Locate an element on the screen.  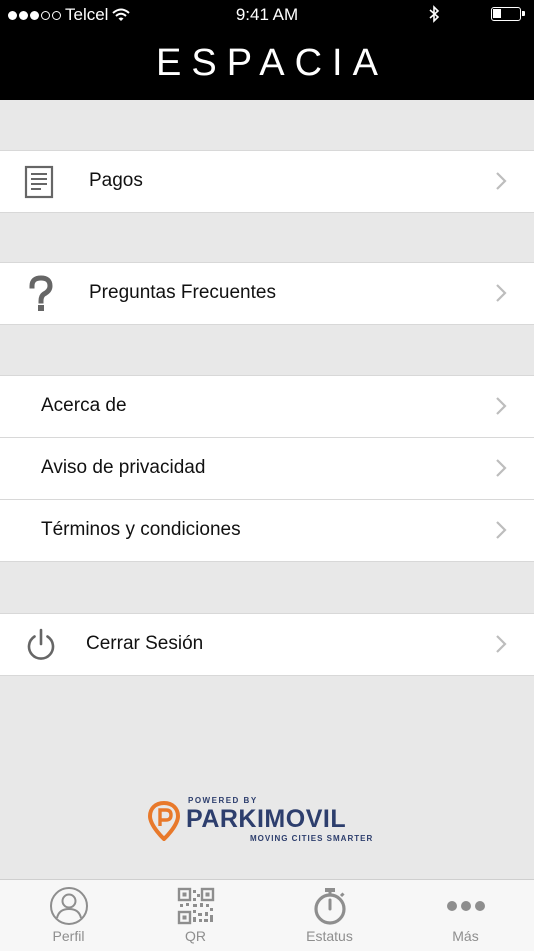
tab-mas: Más is located at coordinates (465, 915).